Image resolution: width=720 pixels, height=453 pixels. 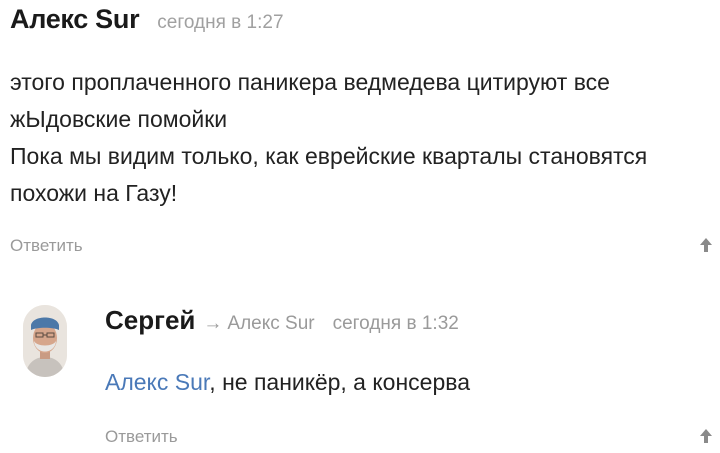 I want to click on comment-header: Алекс Sur сегодня в 1:27, so click(x=147, y=19).